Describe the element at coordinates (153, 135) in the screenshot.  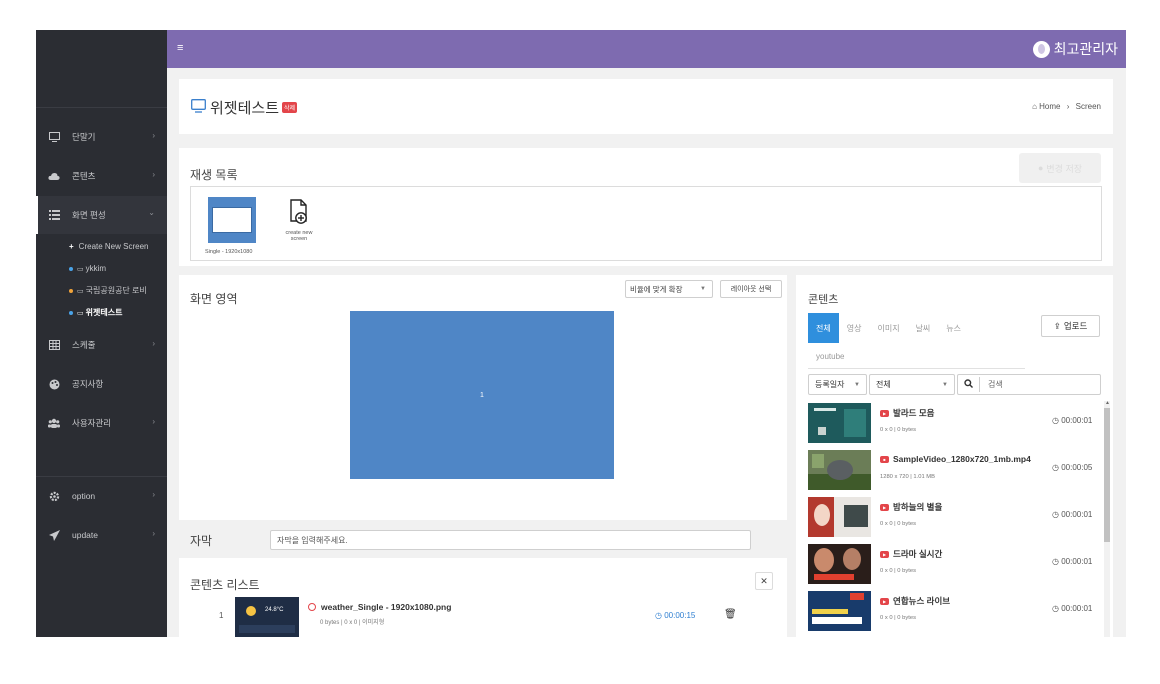
I see `chevron-right-icon: ›` at that location.